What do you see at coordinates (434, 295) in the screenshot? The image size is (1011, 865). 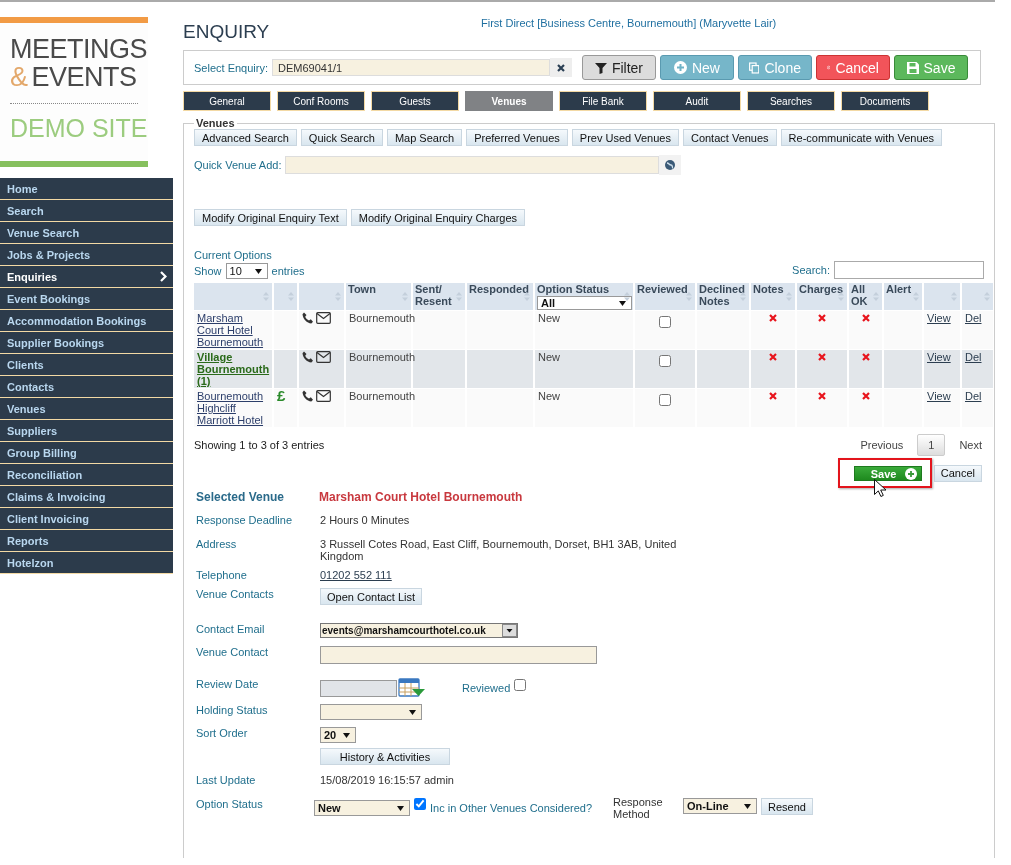 I see `column-header: Sent/ Resent` at bounding box center [434, 295].